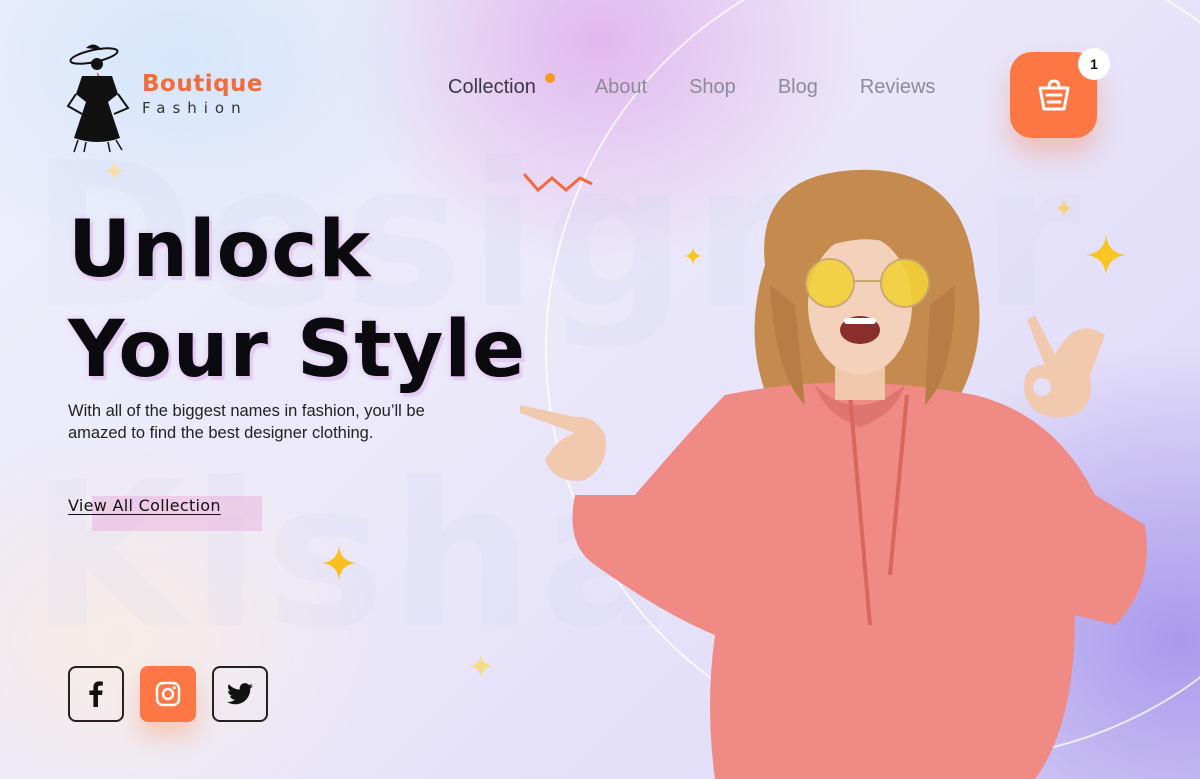 The height and width of the screenshot is (779, 1200). What do you see at coordinates (297, 300) in the screenshot?
I see `hero-title: Unlock Your Style` at bounding box center [297, 300].